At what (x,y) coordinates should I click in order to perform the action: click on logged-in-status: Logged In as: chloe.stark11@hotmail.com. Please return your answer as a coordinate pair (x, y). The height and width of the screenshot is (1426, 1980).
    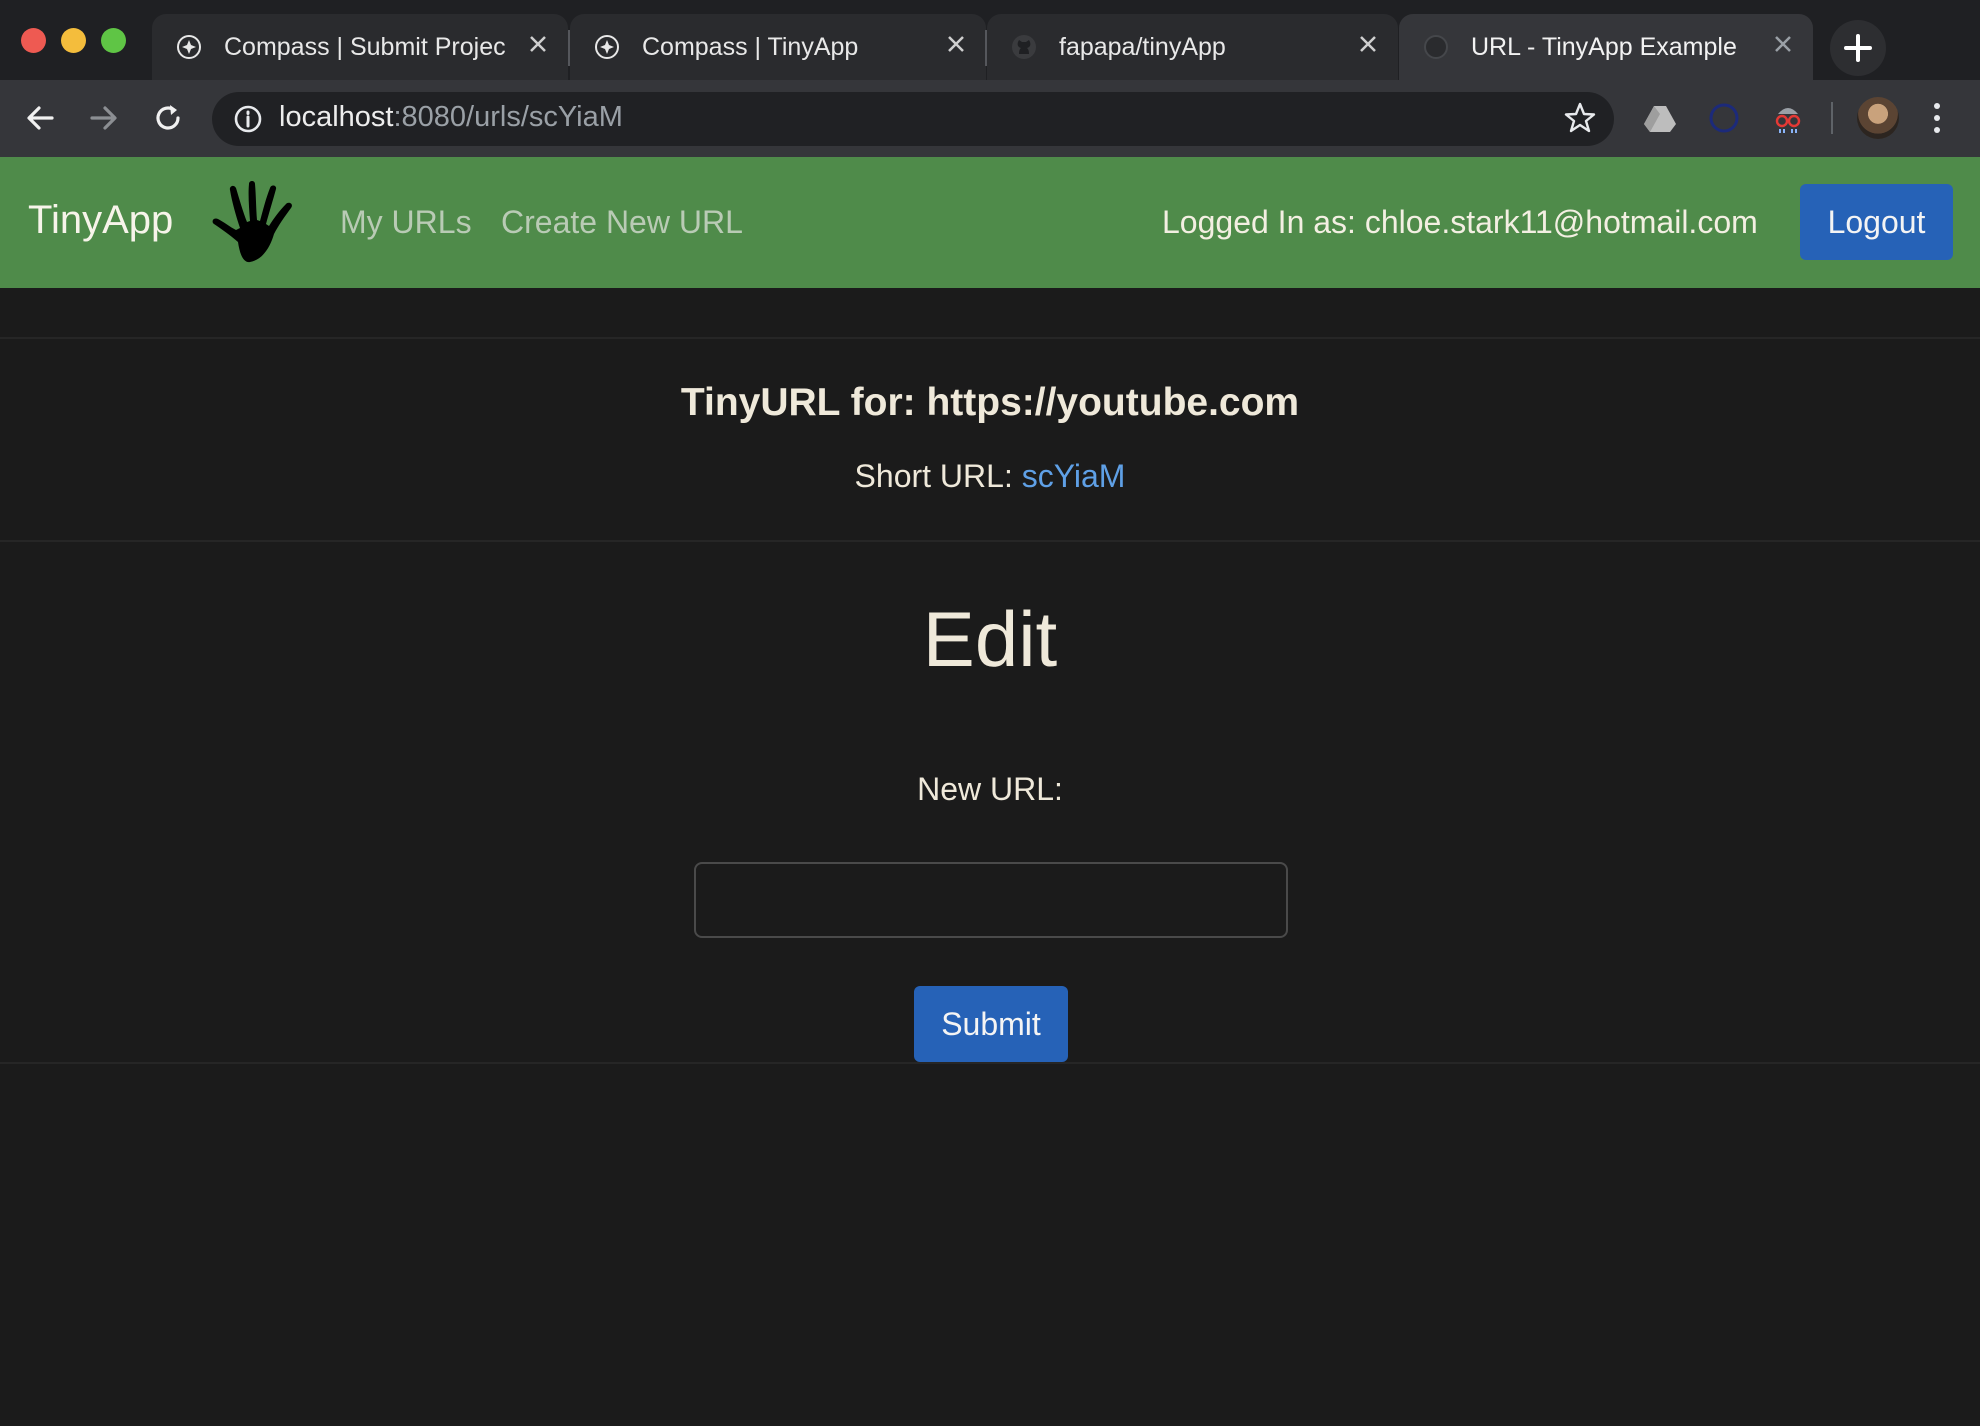
    Looking at the image, I should click on (1460, 222).